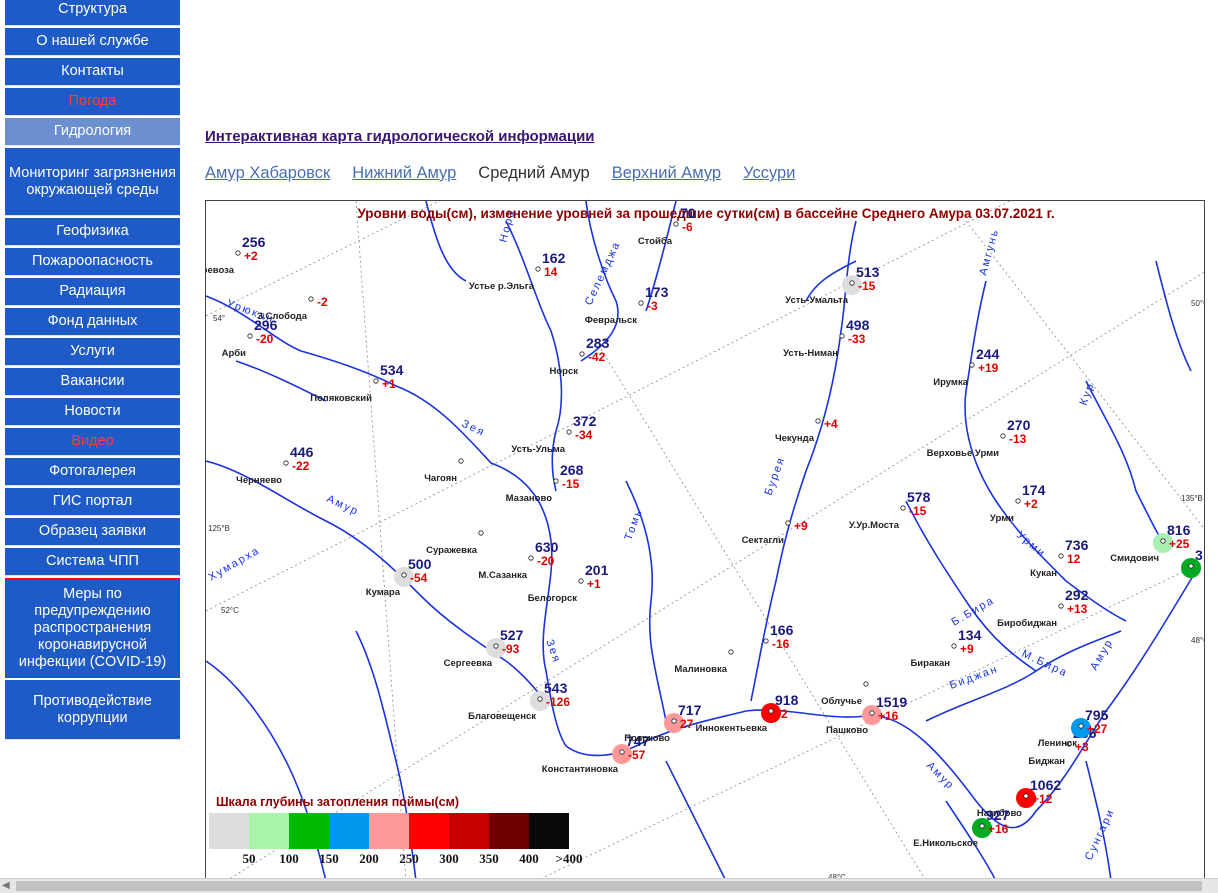 The width and height of the screenshot is (1218, 893). I want to click on station-3: 534+1 Поляковский, so click(356, 383).